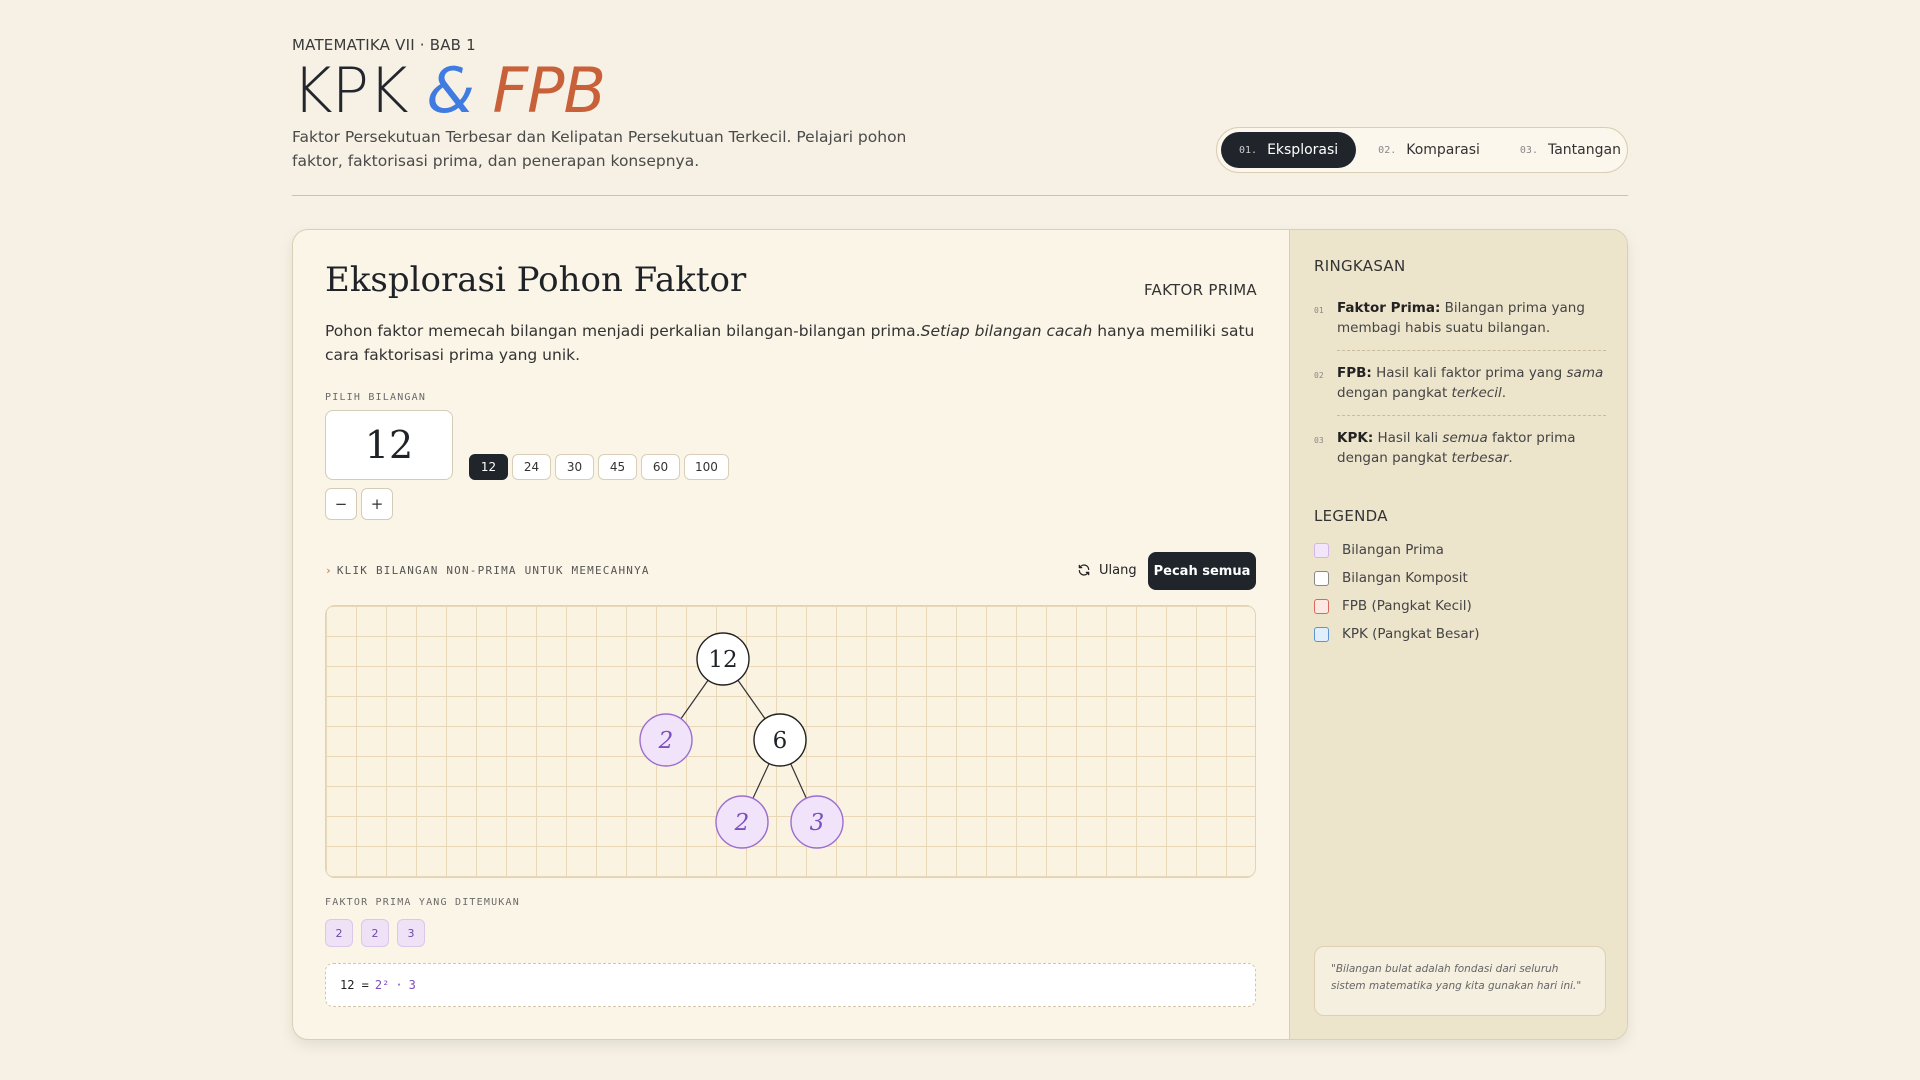 Image resolution: width=1920 pixels, height=1080 pixels. I want to click on preset-chip: 30, so click(574, 467).